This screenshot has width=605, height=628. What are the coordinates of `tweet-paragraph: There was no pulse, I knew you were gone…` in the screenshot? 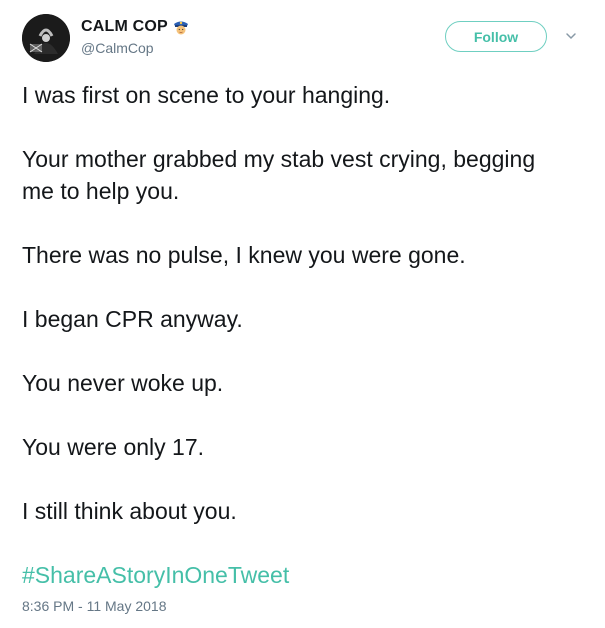 It's located at (244, 255).